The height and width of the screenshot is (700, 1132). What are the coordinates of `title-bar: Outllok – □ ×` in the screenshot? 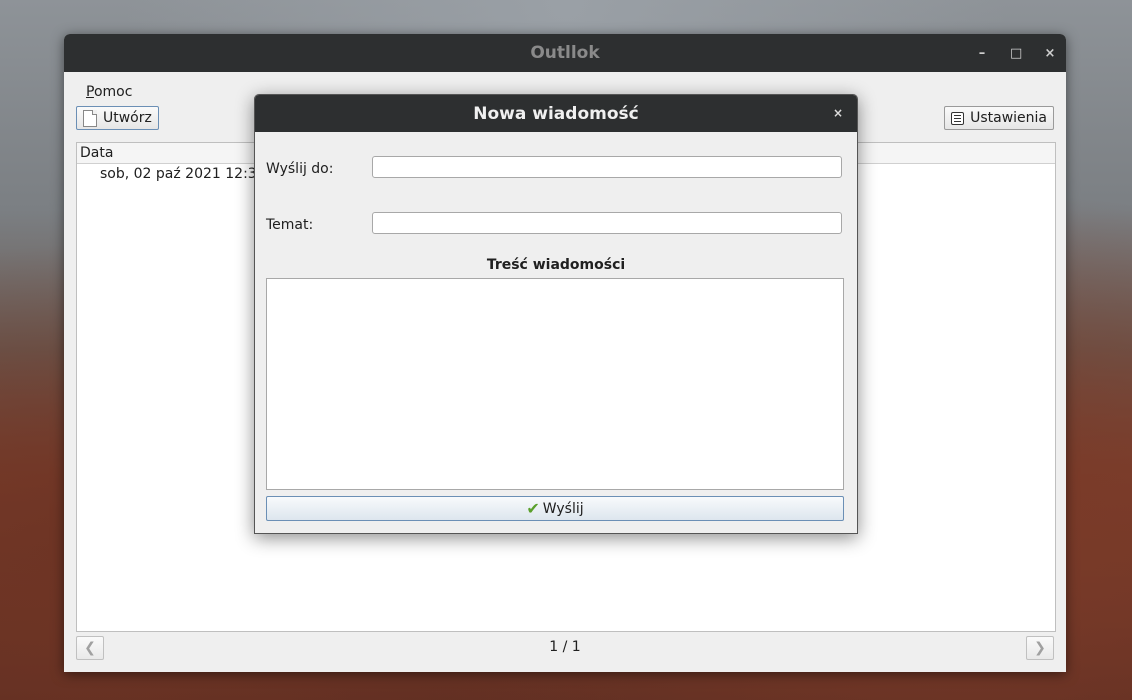 It's located at (565, 53).